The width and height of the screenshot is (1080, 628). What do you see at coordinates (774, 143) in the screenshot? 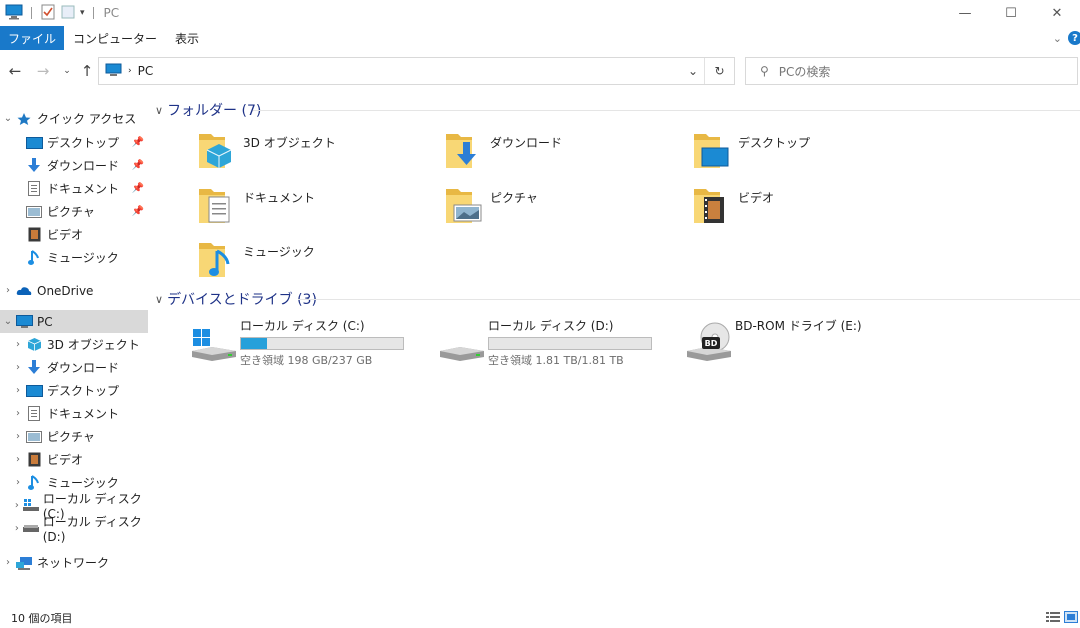
I see `folder-label: デスクトップ` at bounding box center [774, 143].